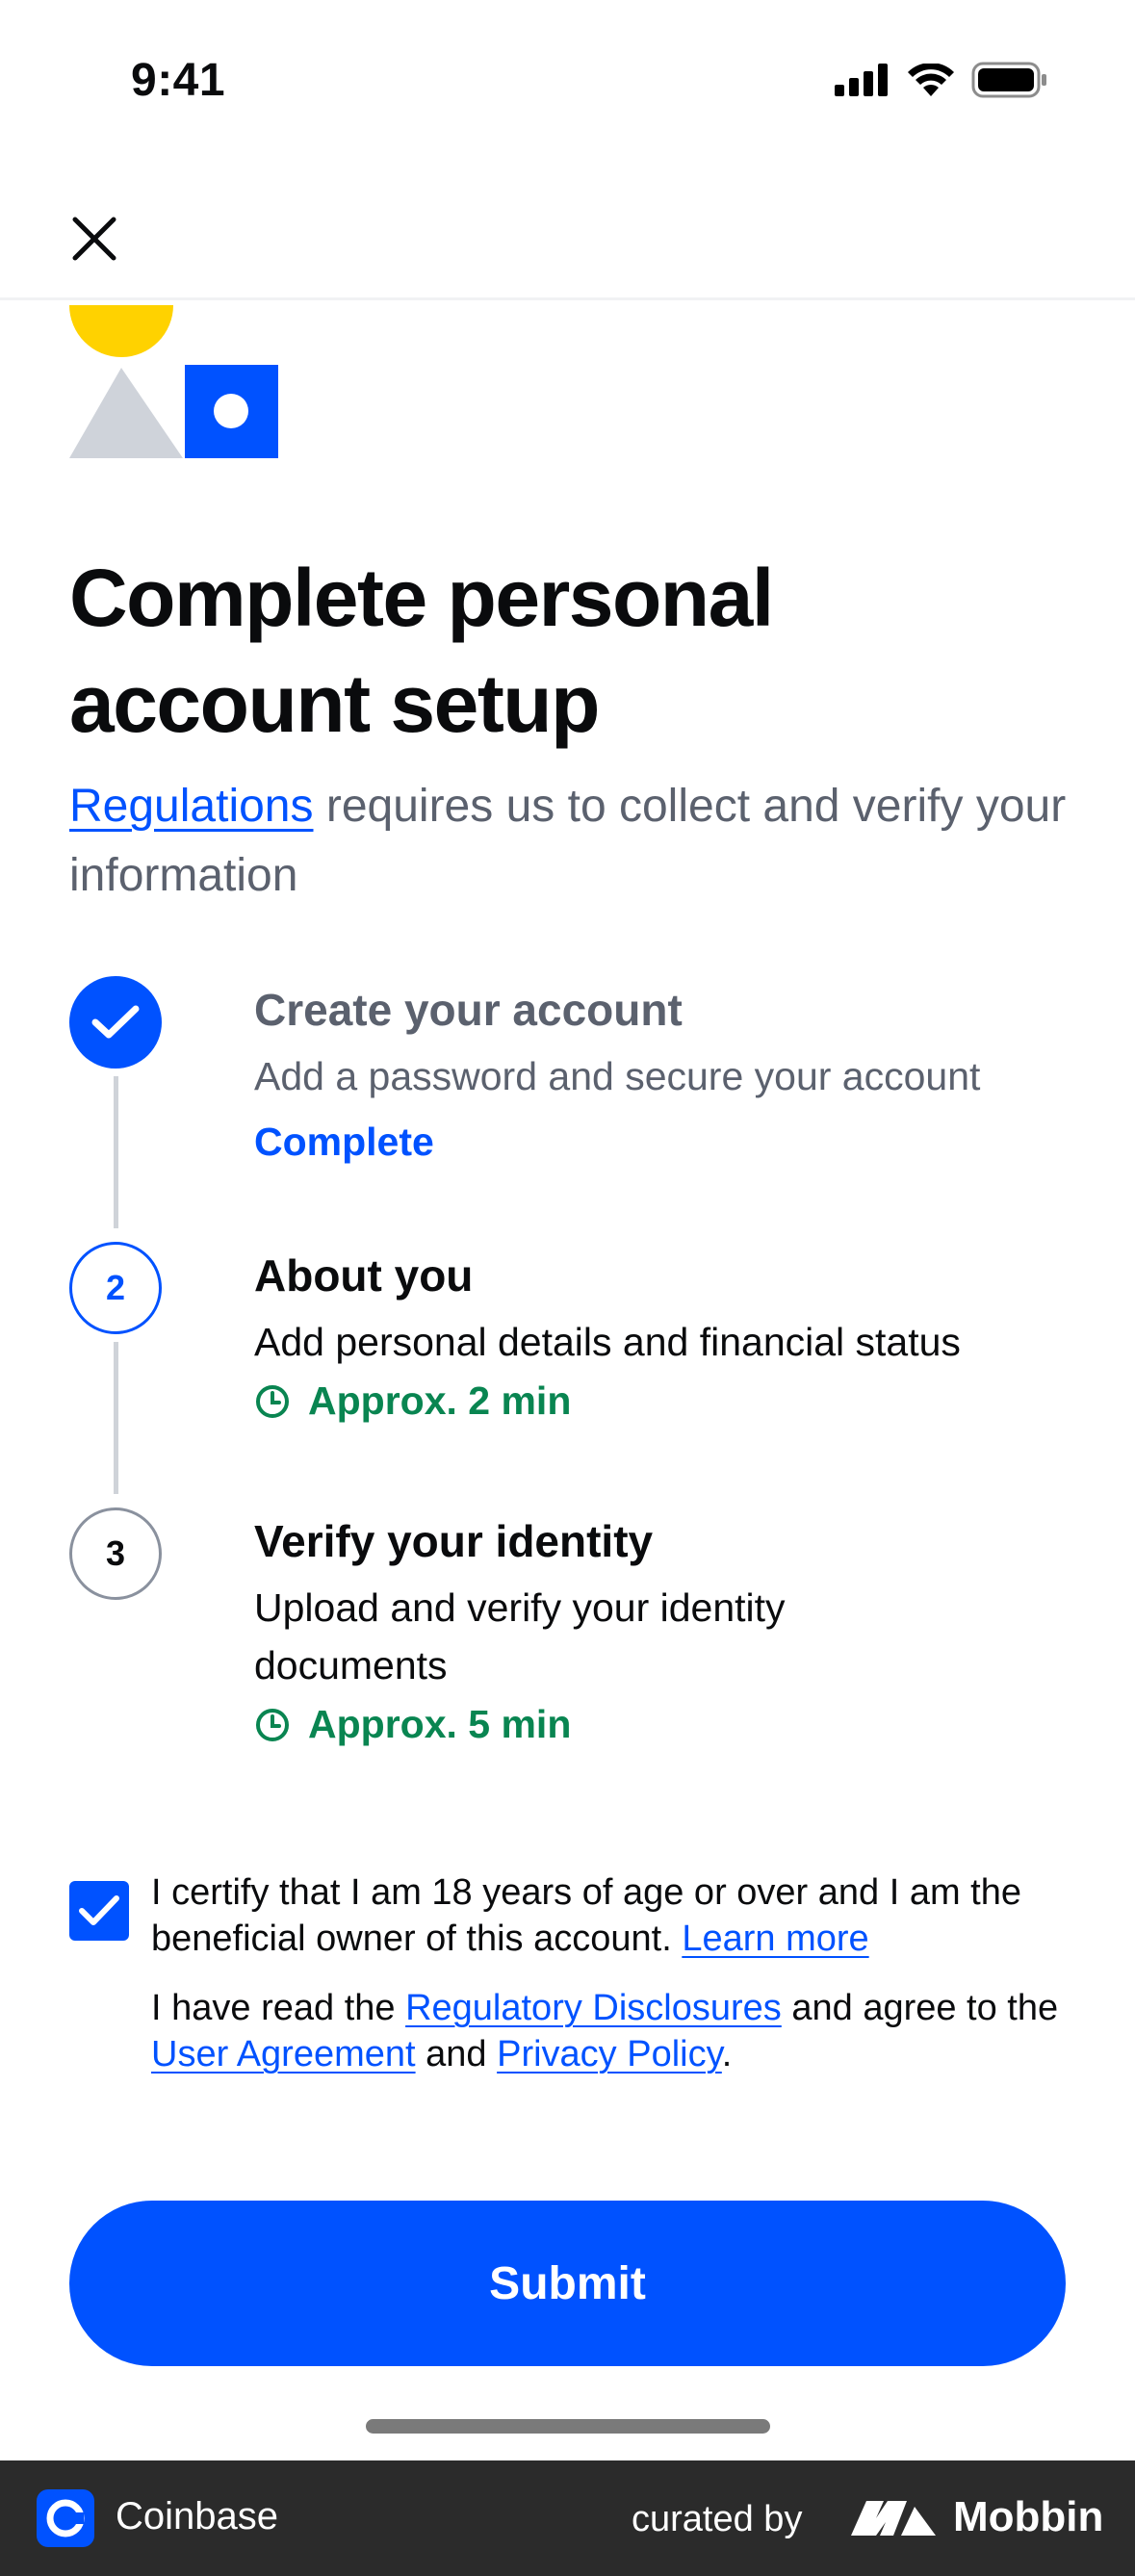 This screenshot has height=2576, width=1135. Describe the element at coordinates (454, 1541) in the screenshot. I see `step-3-title: Verify your identity` at that location.